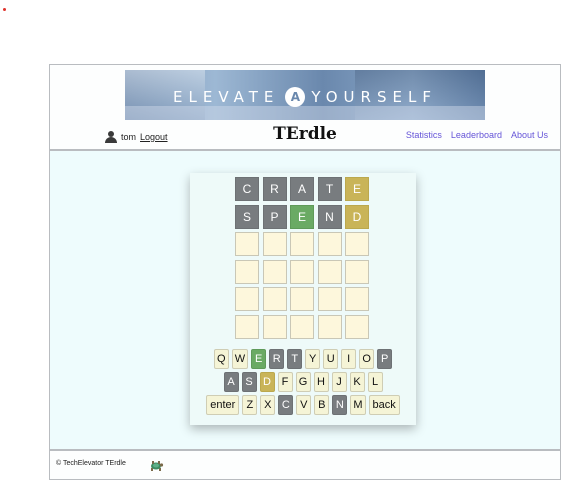 The height and width of the screenshot is (483, 564). I want to click on key-f: F, so click(285, 382).